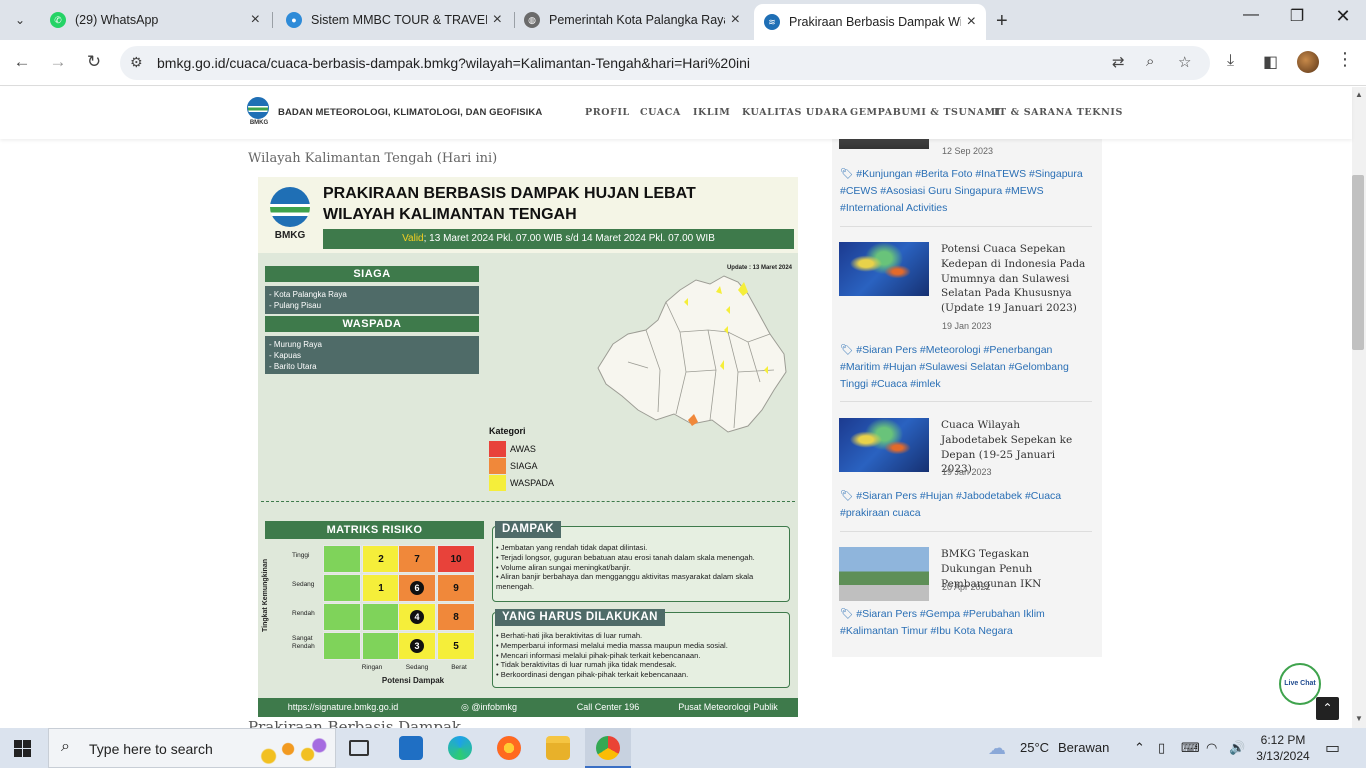 The width and height of the screenshot is (1366, 768). What do you see at coordinates (966, 587) in the screenshot?
I see `news-date: 20 Apr 2022` at bounding box center [966, 587].